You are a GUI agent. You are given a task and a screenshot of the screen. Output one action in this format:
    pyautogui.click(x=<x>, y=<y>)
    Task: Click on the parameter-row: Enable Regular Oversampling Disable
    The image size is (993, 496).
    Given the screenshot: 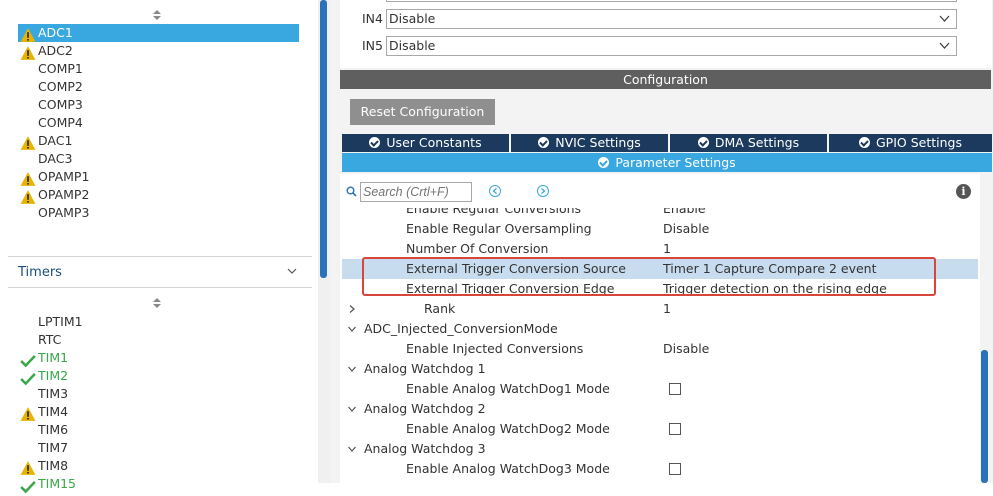 What is the action you would take?
    pyautogui.click(x=660, y=229)
    